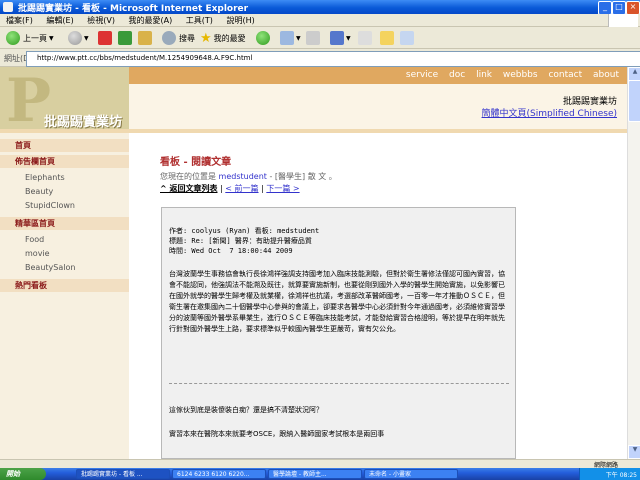 The width and height of the screenshot is (640, 480). I want to click on home-icon, so click(145, 38).